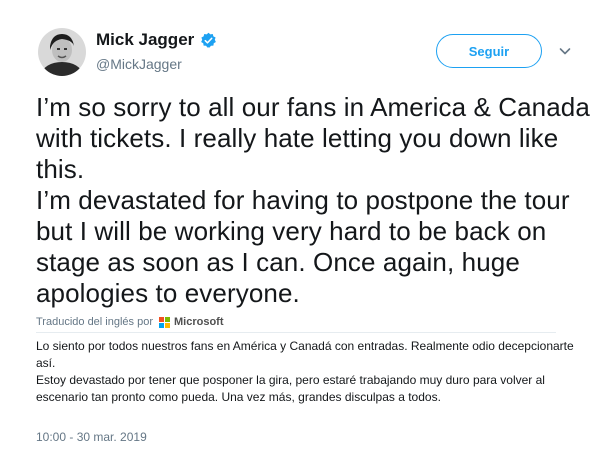 Image resolution: width=610 pixels, height=452 pixels. Describe the element at coordinates (296, 332) in the screenshot. I see `translation-divider` at that location.